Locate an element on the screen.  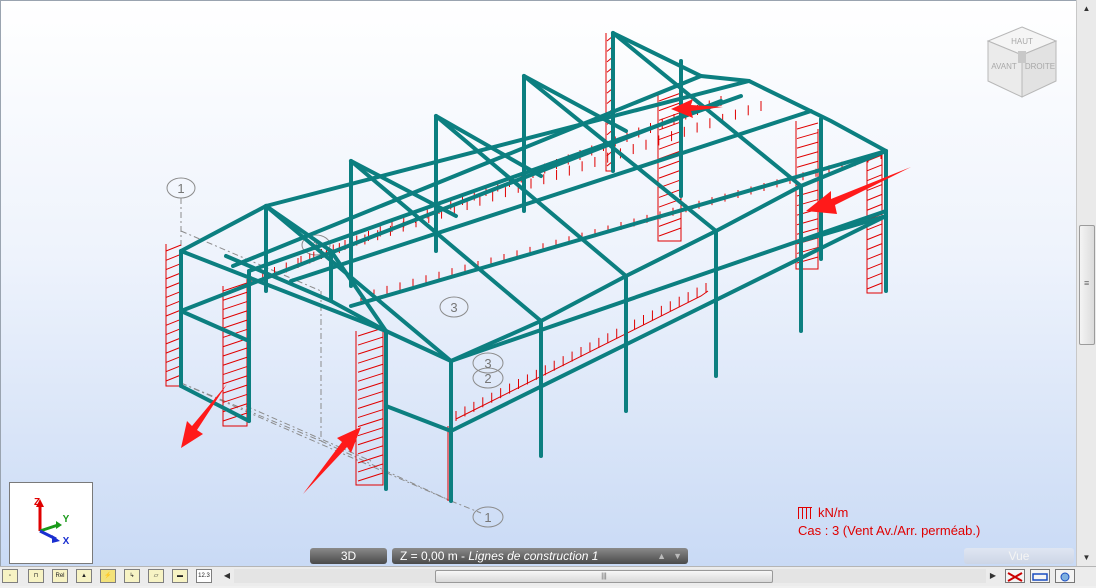
level-up-icon: ▲ is located at coordinates (661, 556).